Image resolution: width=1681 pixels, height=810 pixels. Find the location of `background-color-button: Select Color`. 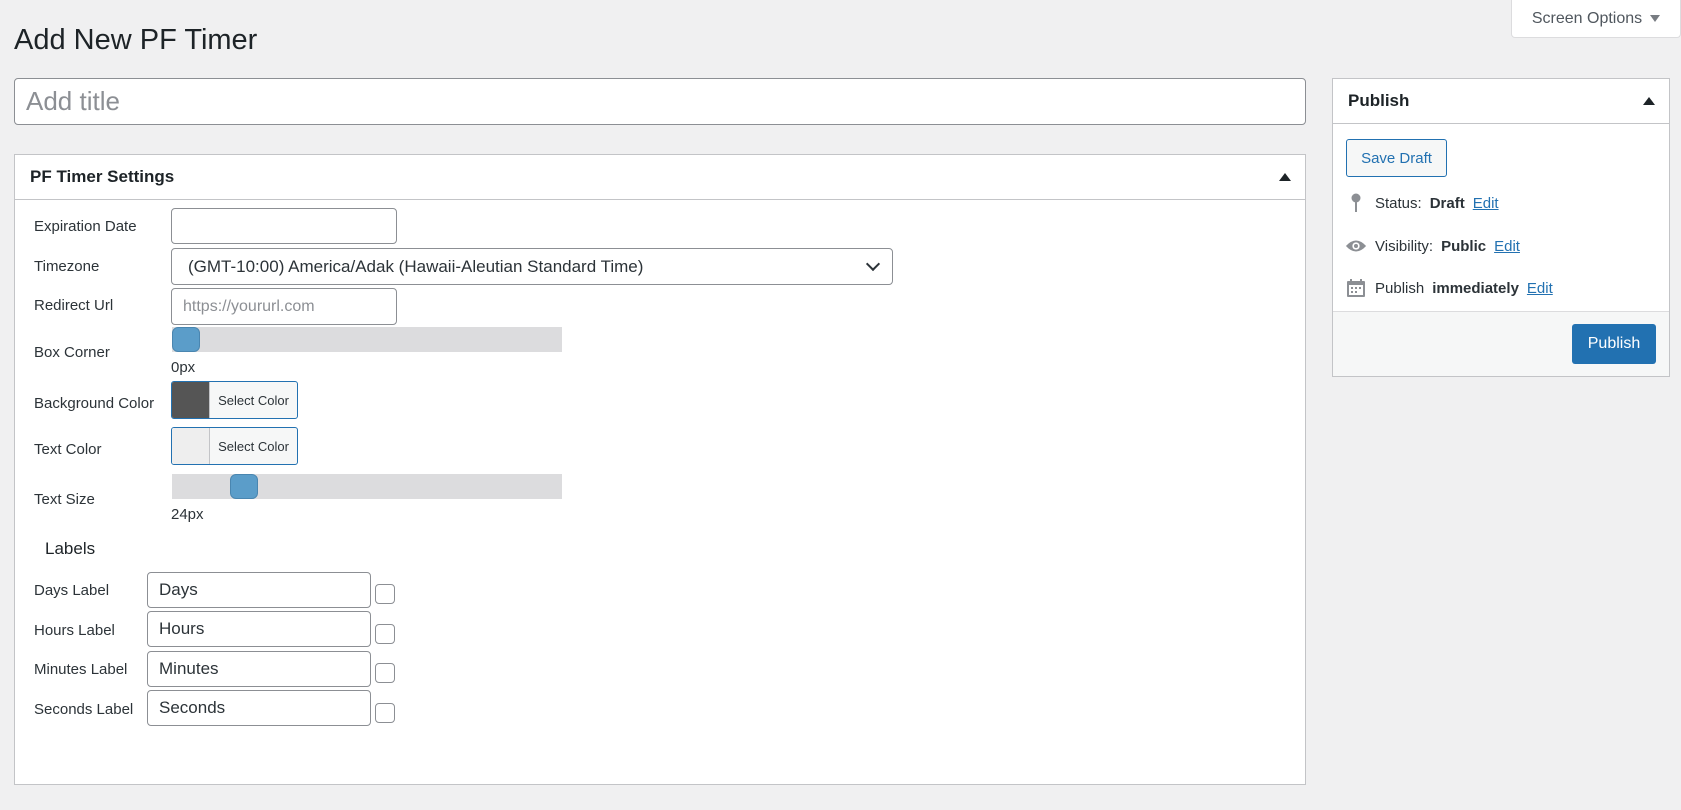

background-color-button: Select Color is located at coordinates (234, 400).